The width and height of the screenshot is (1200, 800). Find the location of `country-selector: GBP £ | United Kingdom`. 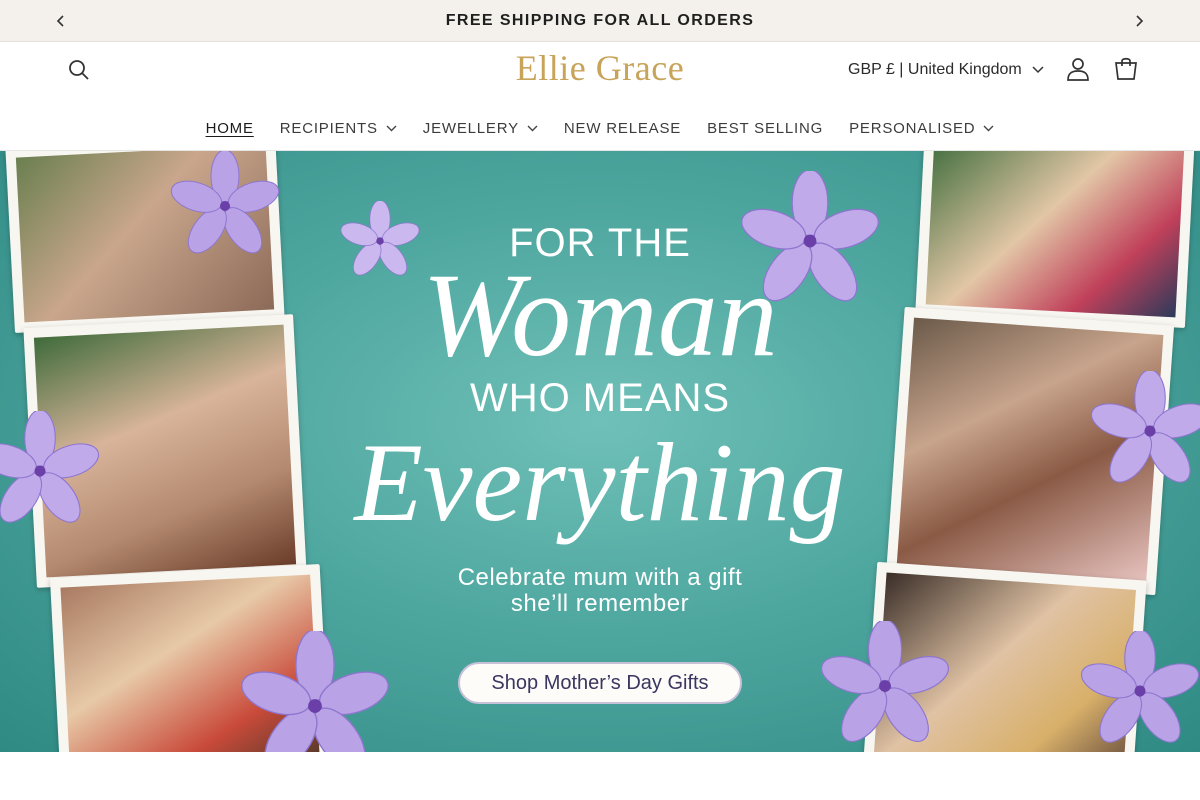

country-selector: GBP £ | United Kingdom is located at coordinates (946, 70).